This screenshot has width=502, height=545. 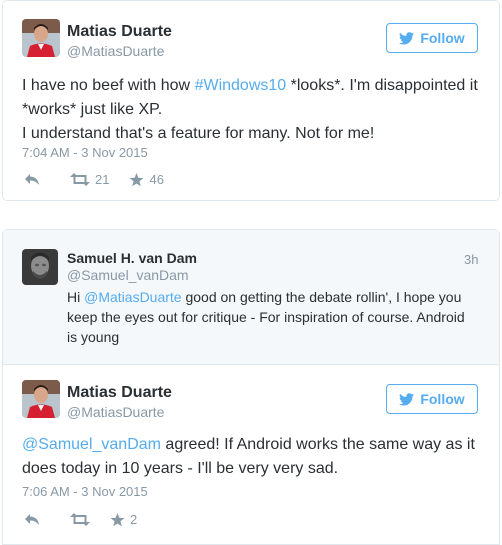 I want to click on like-count: 46, so click(x=156, y=179).